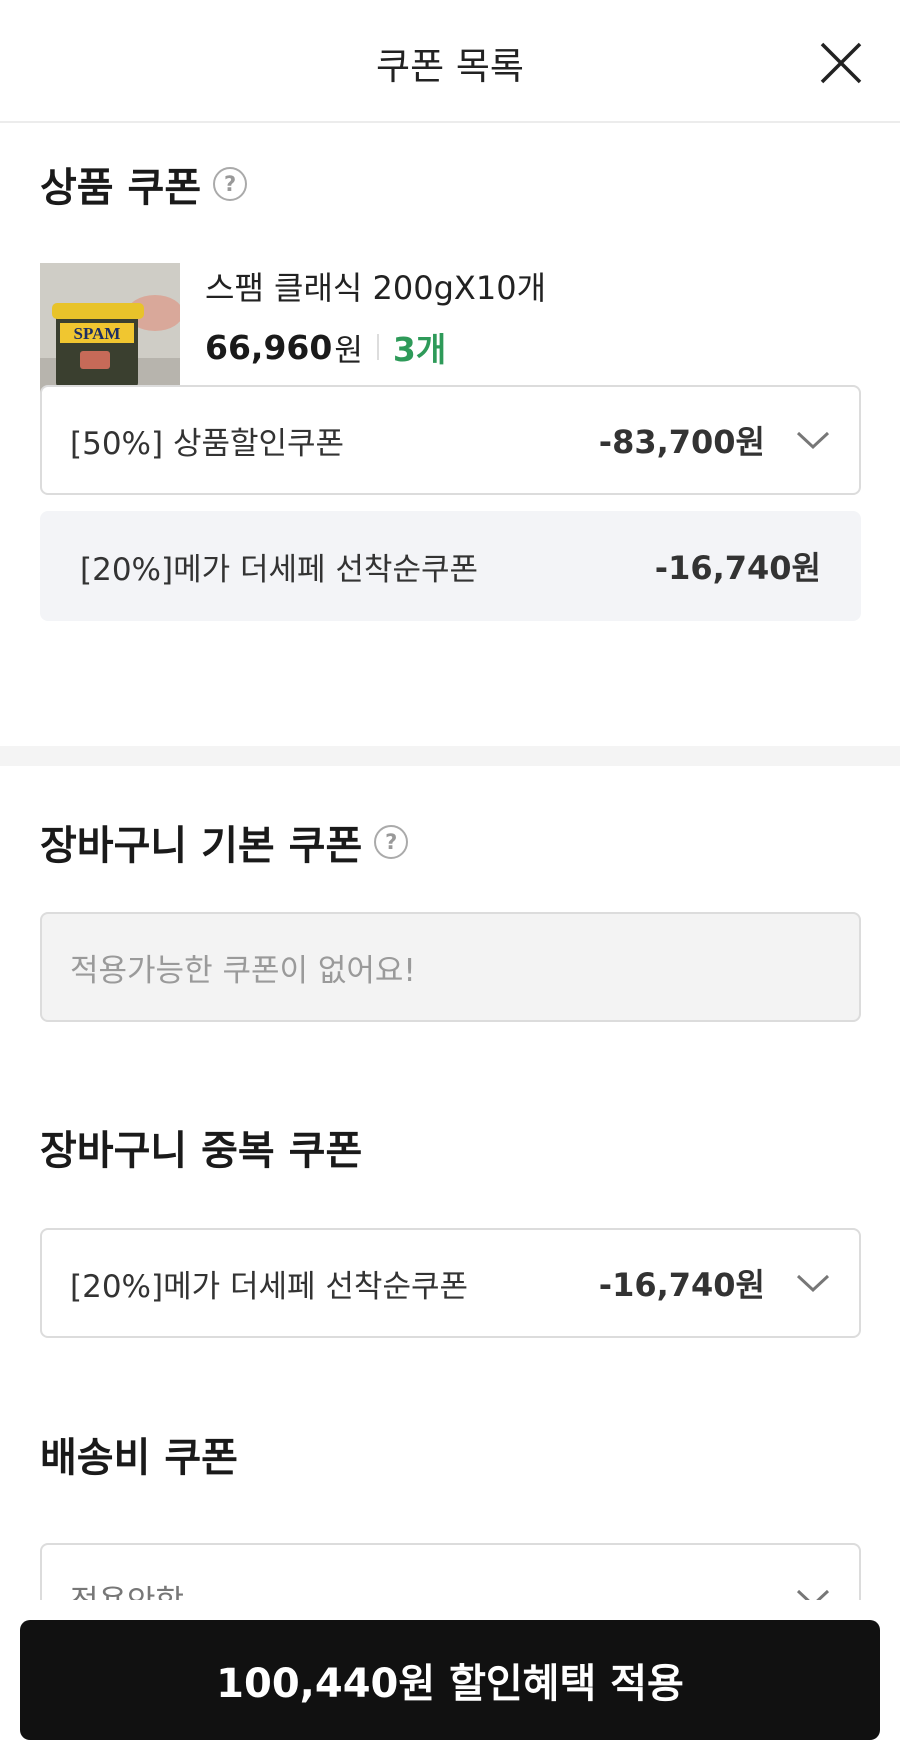 Image resolution: width=900 pixels, height=1760 pixels. I want to click on coupon-label: 적용안함, so click(417, 1588).